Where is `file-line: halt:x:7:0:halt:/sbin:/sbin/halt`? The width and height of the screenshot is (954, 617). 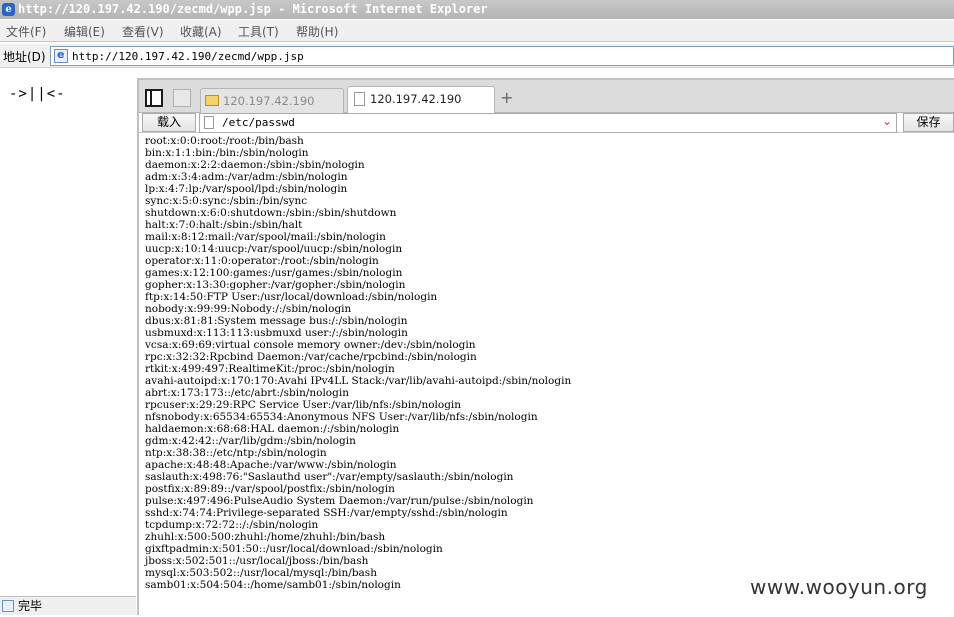
file-line: halt:x:7:0:halt:/sbin:/sbin/halt is located at coordinates (224, 225).